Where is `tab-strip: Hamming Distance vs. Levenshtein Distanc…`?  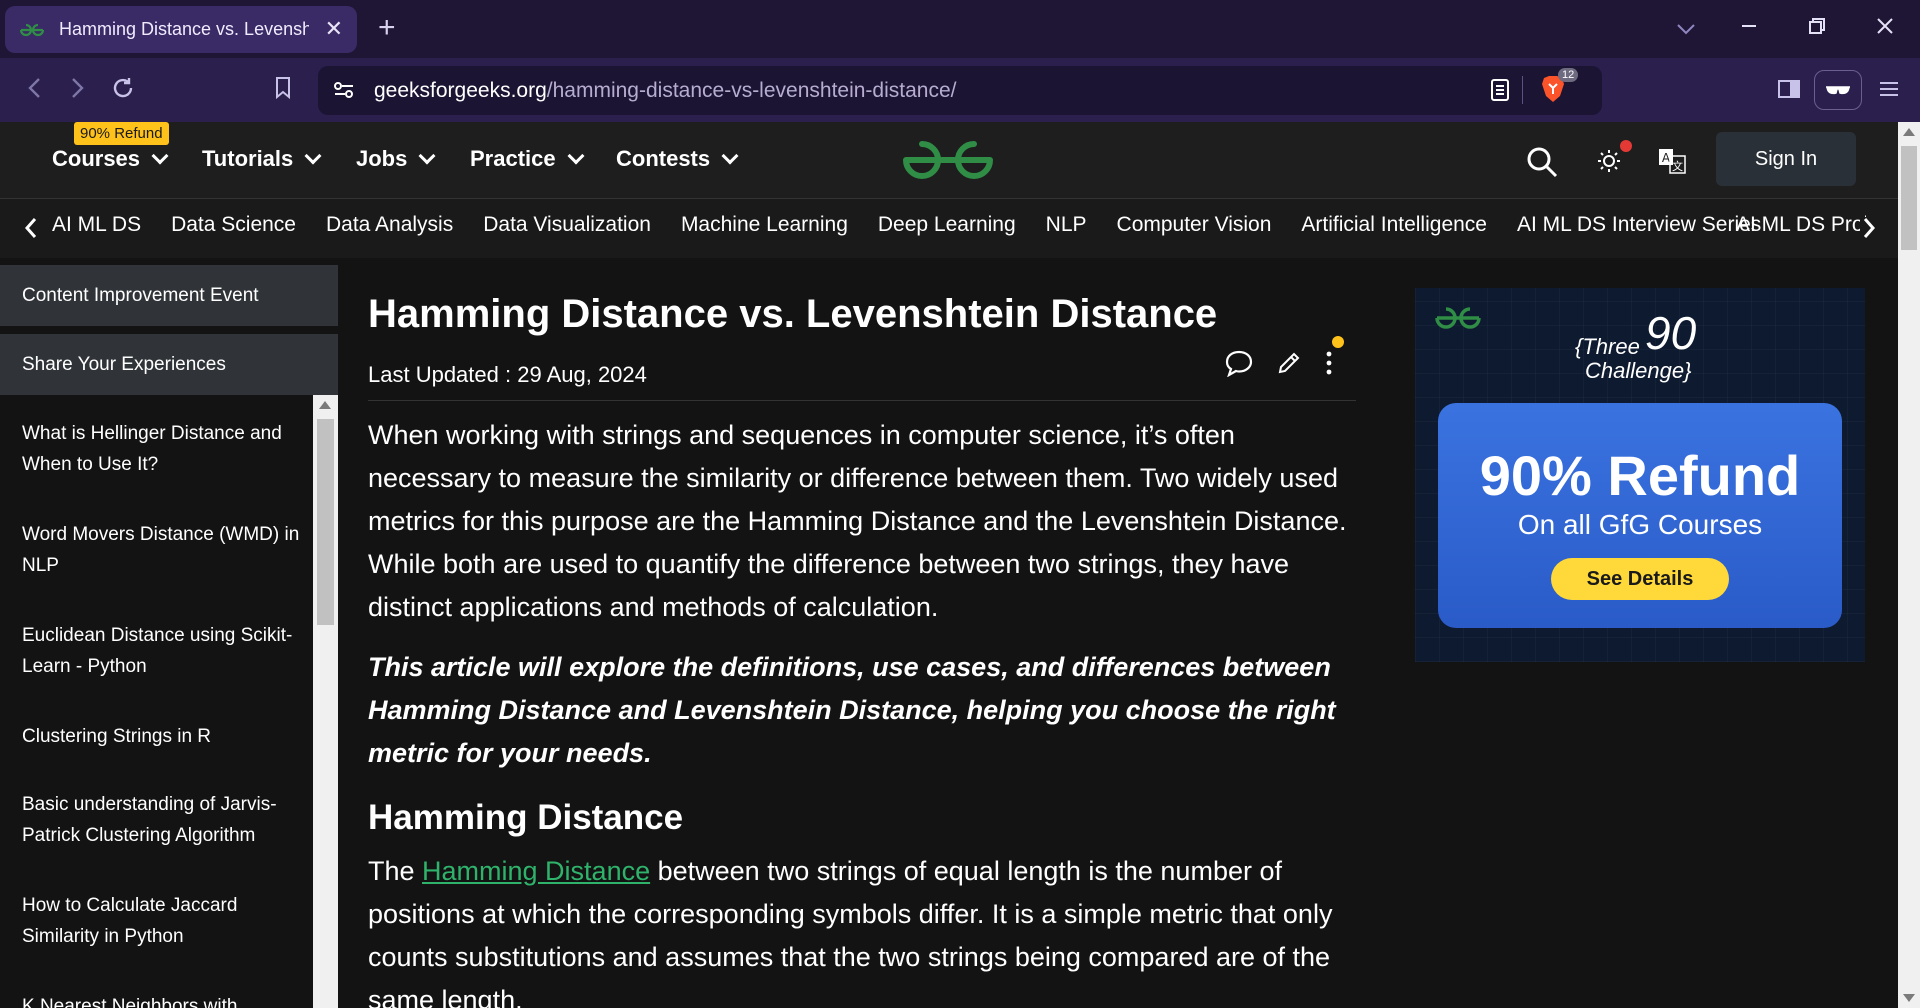 tab-strip: Hamming Distance vs. Levenshtein Distanc… is located at coordinates (960, 29).